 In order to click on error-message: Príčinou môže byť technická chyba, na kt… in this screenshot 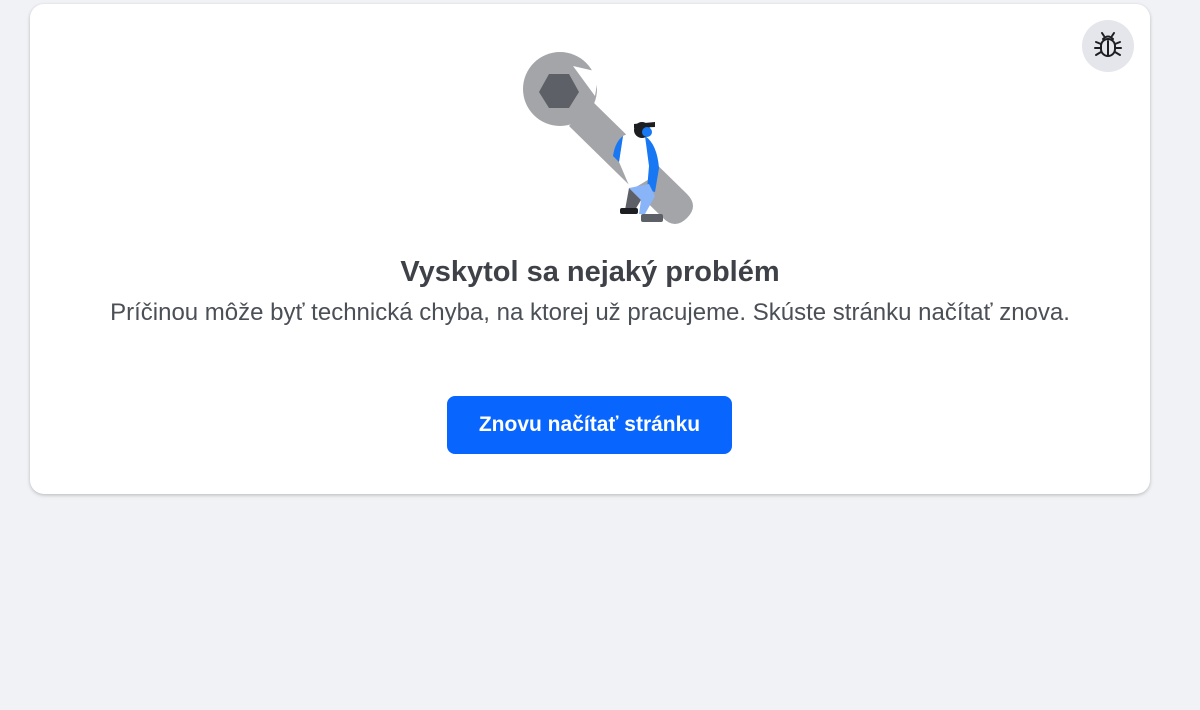, I will do `click(590, 312)`.